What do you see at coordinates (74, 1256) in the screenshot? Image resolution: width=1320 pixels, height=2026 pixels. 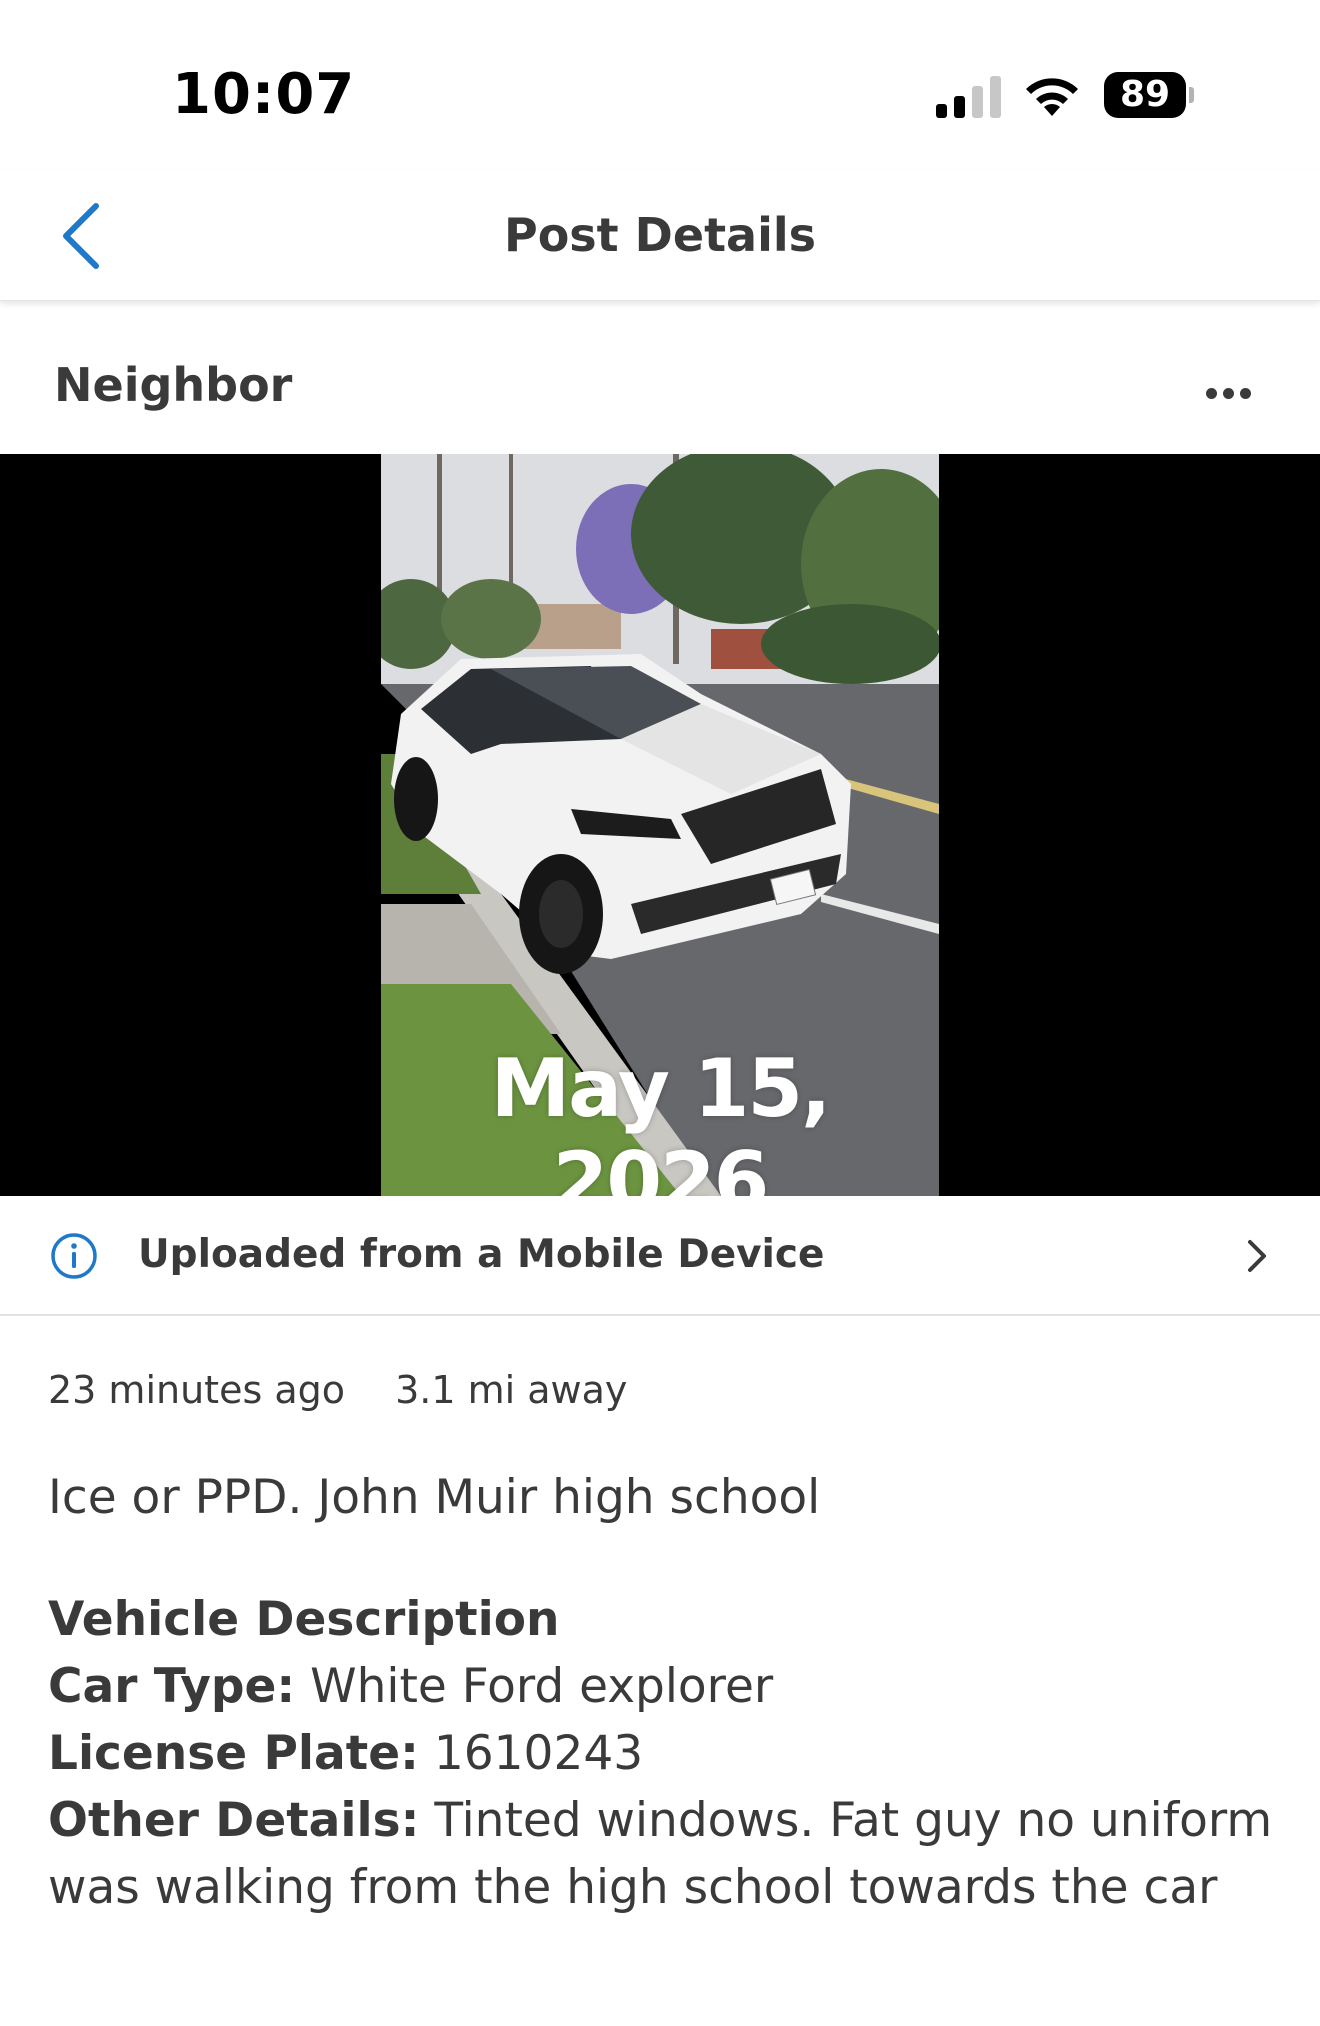 I see `info-icon` at bounding box center [74, 1256].